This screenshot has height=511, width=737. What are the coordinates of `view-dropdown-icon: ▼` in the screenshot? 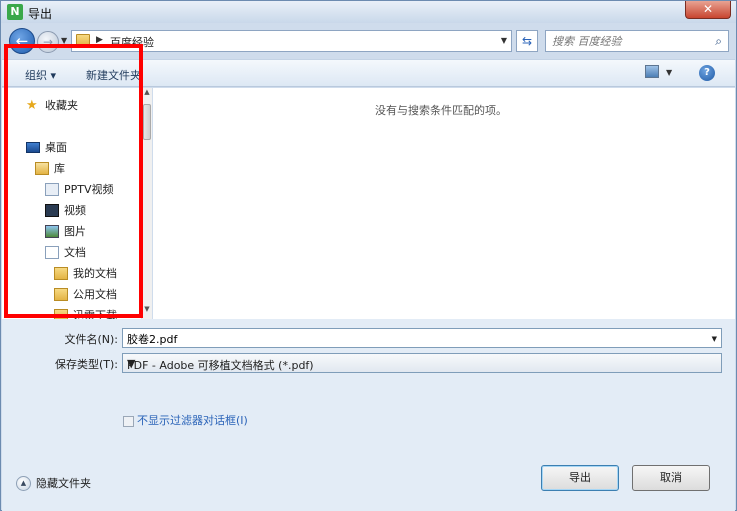 It's located at (669, 72).